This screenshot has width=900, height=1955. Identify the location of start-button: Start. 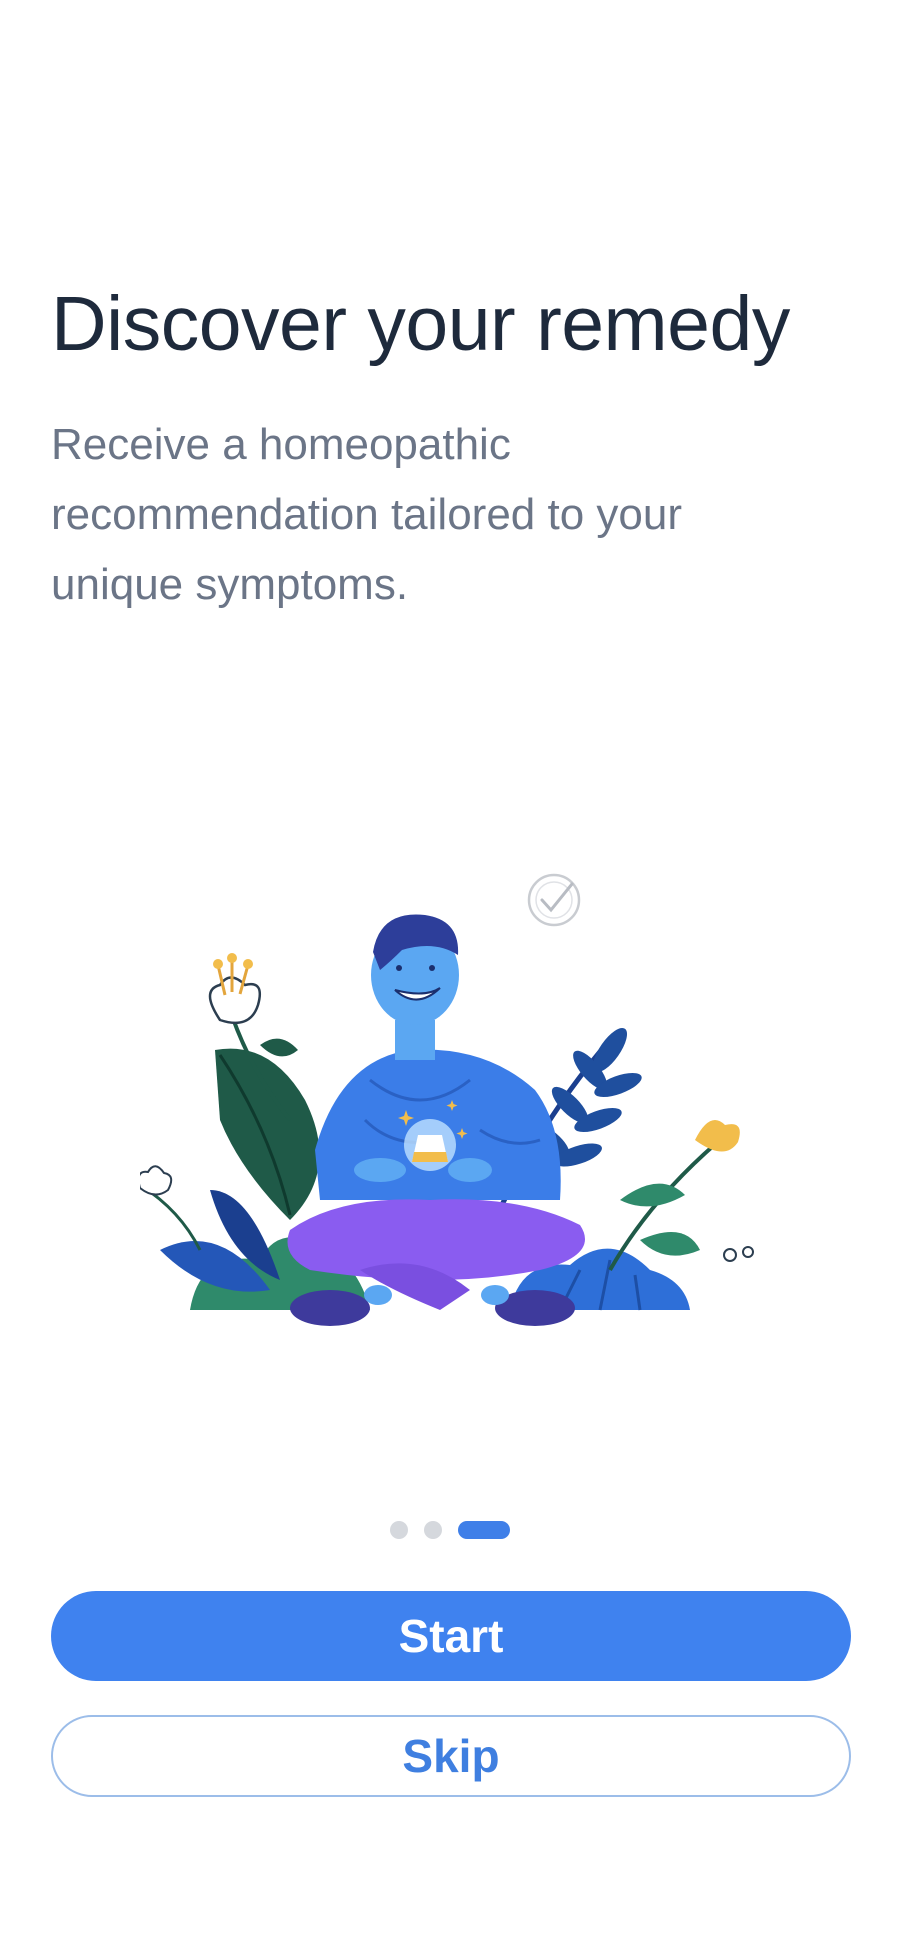
(451, 1636).